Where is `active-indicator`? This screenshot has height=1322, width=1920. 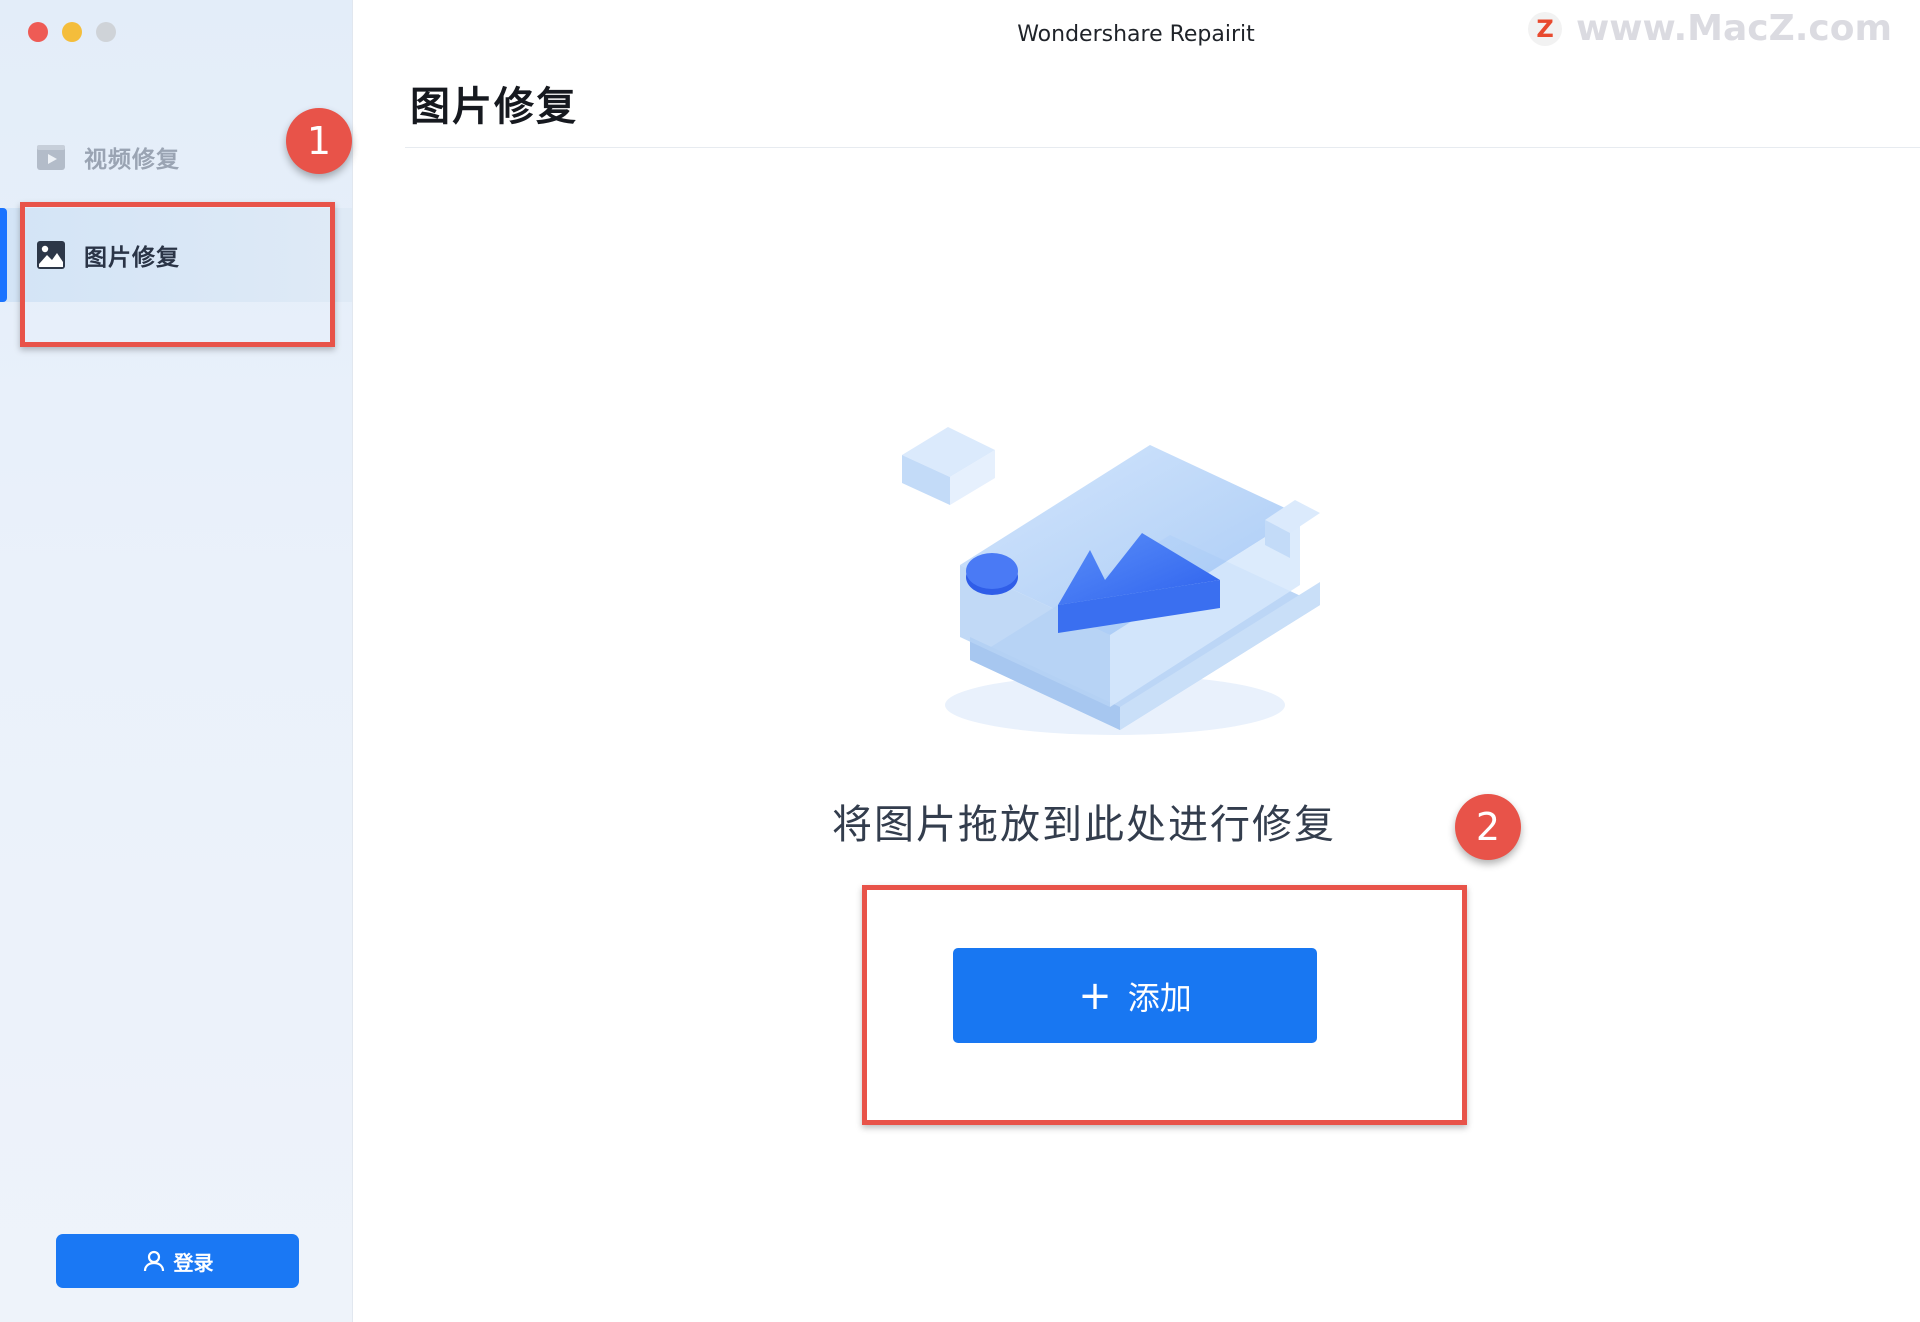
active-indicator is located at coordinates (3, 255).